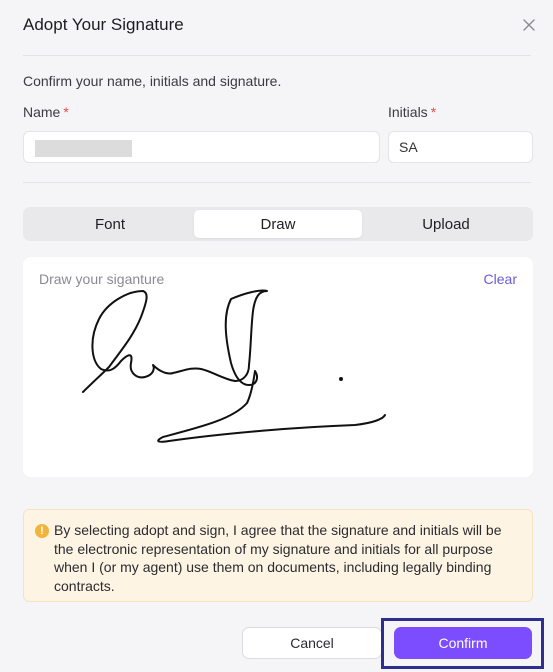  Describe the element at coordinates (460, 147) in the screenshot. I see `initials-field: SA` at that location.